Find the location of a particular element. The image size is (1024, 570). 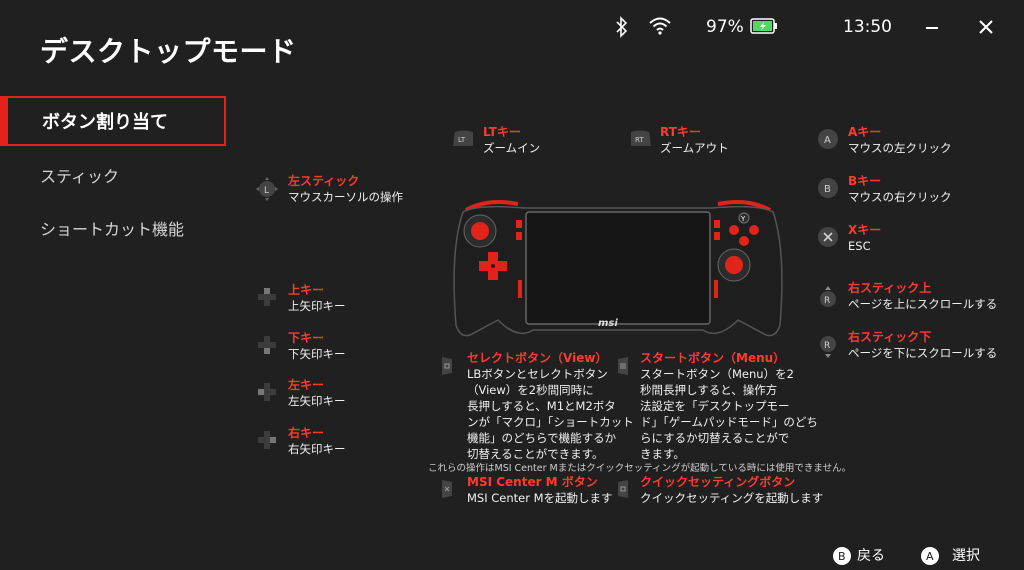

dpad-up-icon is located at coordinates (267, 297).